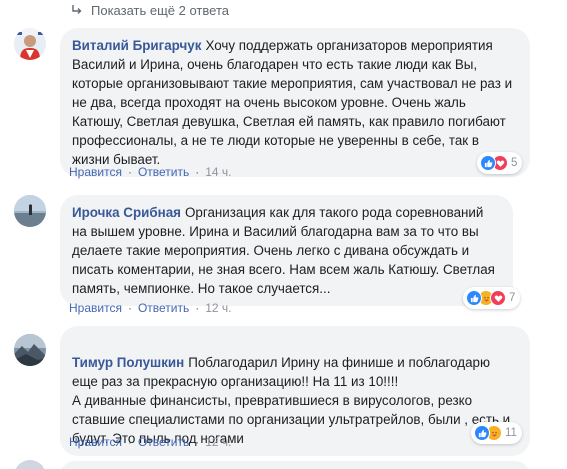  I want to click on show-more-replies-label: Показать ещё 2 ответа, so click(160, 10).